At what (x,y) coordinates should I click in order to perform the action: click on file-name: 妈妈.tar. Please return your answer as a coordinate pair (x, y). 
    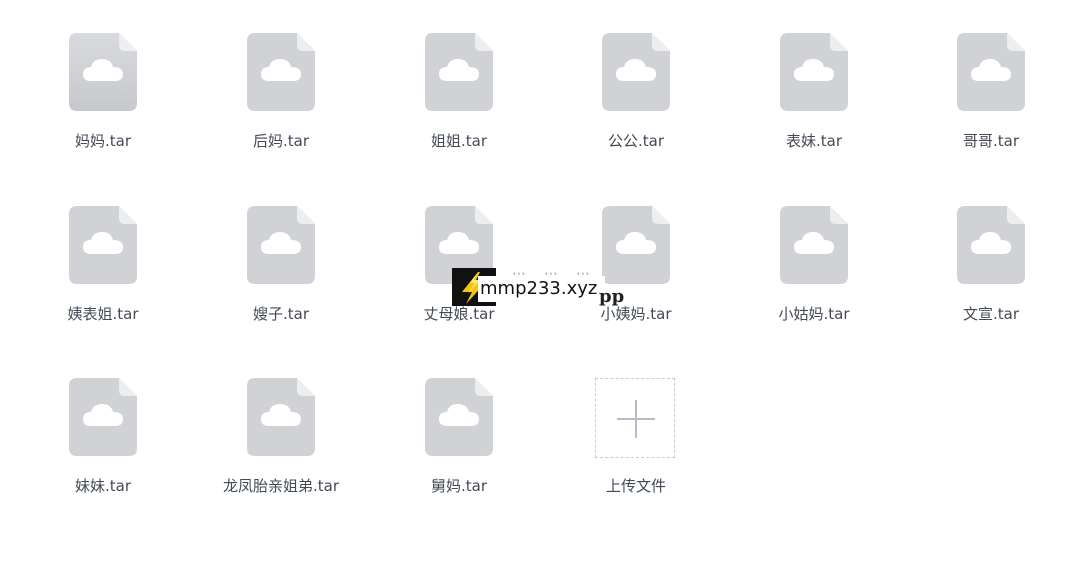
    Looking at the image, I should click on (102, 141).